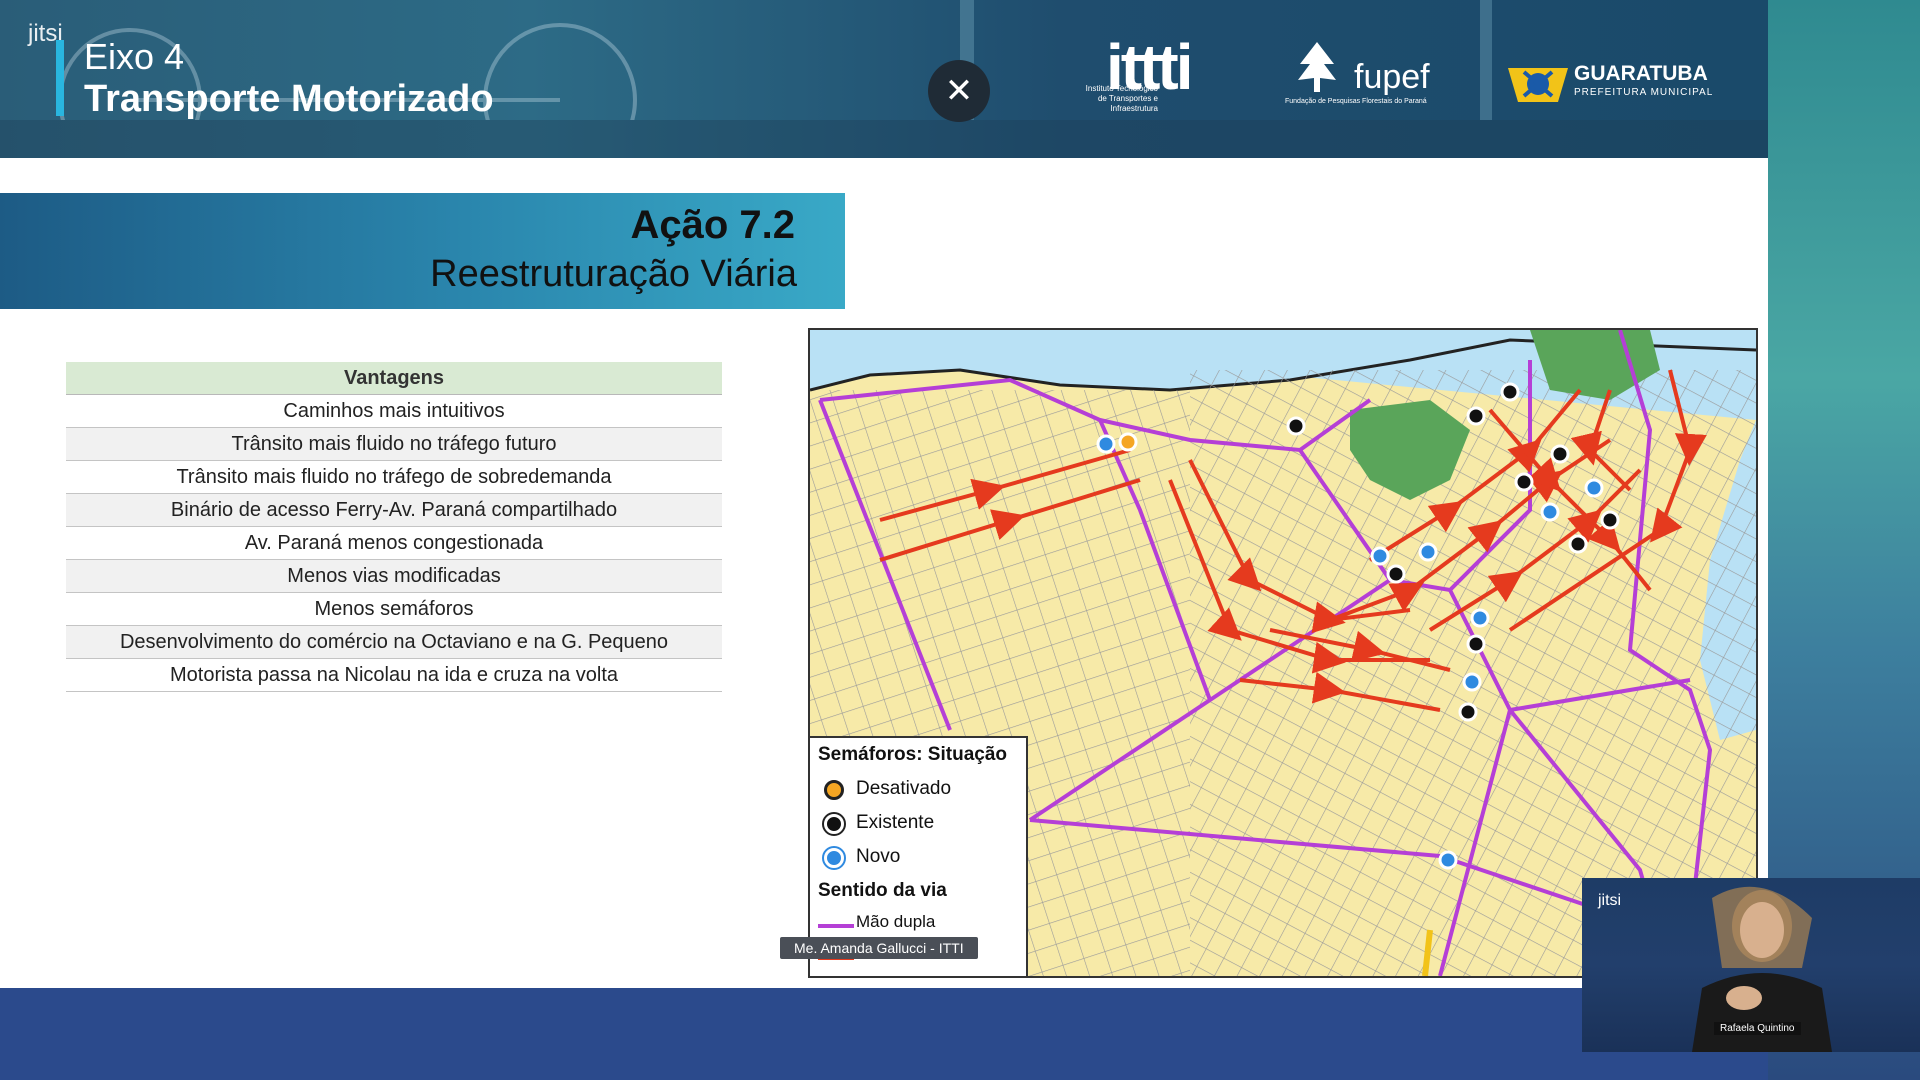  I want to click on bottom-bar, so click(884, 1034).